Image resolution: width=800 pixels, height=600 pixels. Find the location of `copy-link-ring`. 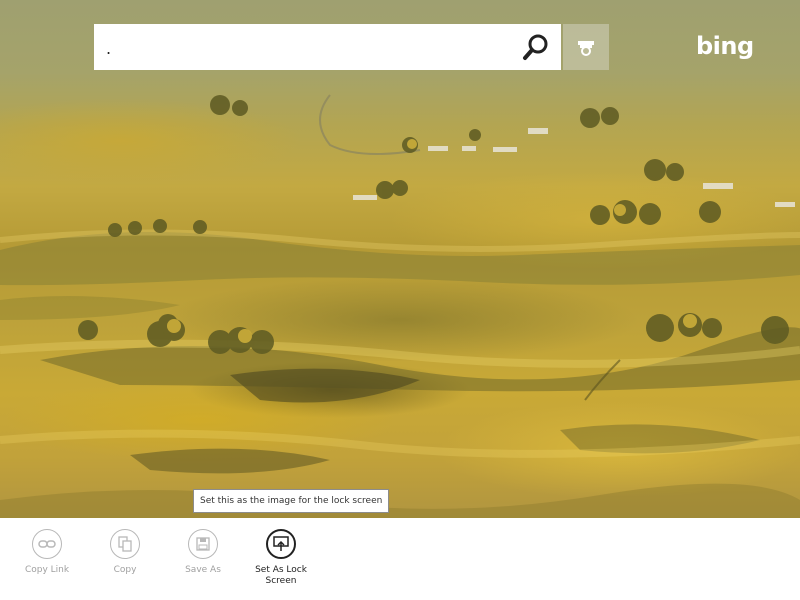

copy-link-ring is located at coordinates (47, 544).